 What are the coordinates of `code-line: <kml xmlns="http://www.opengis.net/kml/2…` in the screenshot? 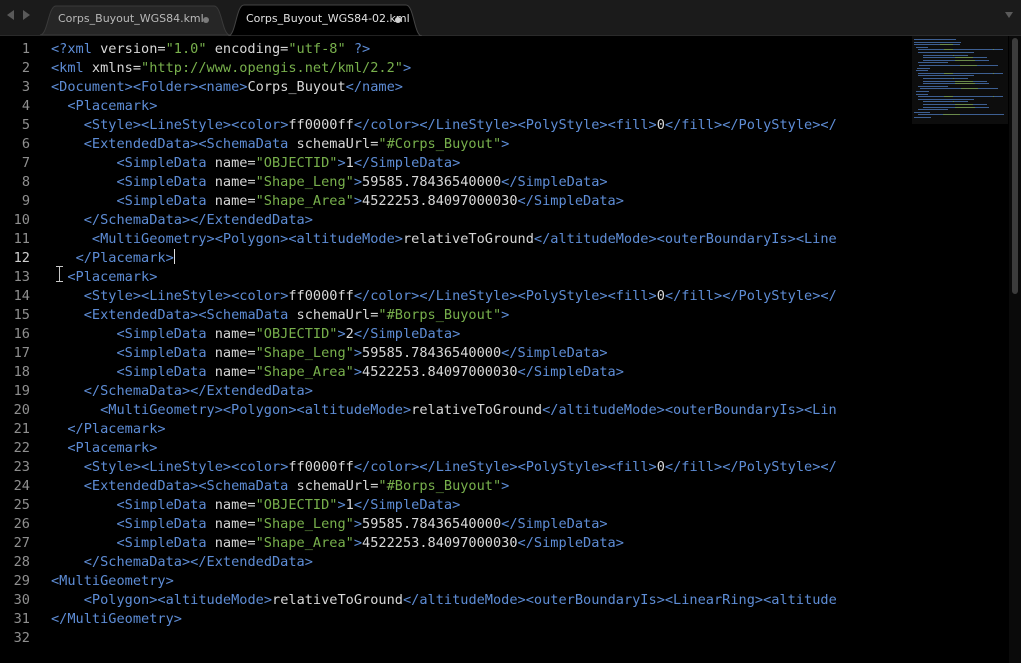 It's located at (231, 68).